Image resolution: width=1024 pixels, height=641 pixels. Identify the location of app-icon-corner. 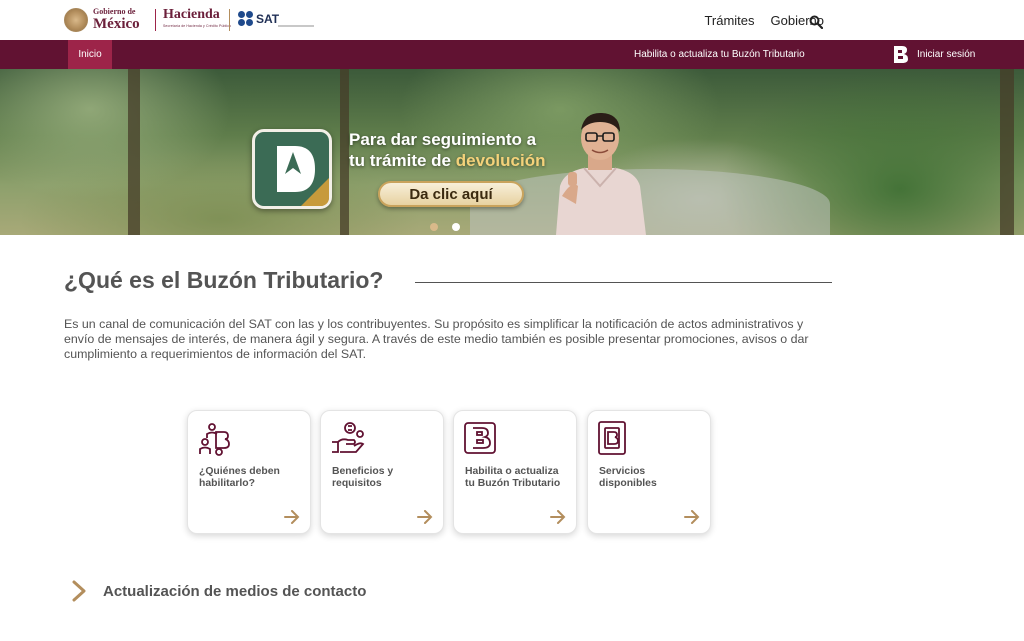
(315, 192).